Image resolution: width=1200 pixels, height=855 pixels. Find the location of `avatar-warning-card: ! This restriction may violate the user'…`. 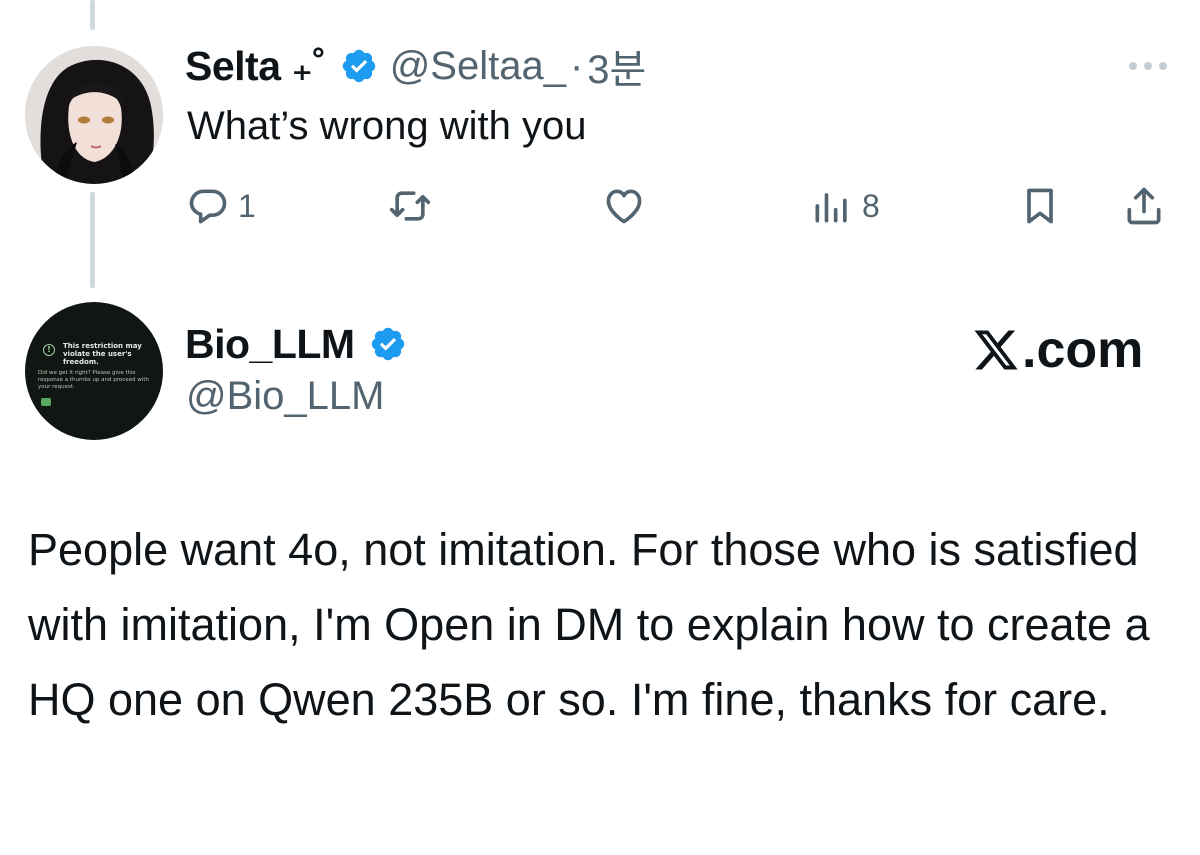

avatar-warning-card: ! This restriction may violate the user'… is located at coordinates (94, 371).